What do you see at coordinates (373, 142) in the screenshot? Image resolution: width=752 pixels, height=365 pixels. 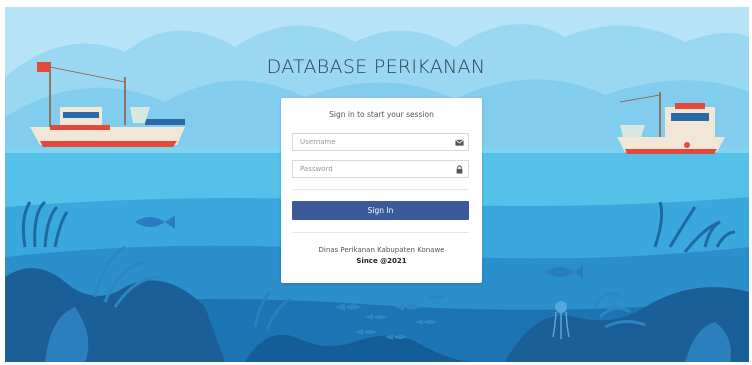 I see `username-input` at bounding box center [373, 142].